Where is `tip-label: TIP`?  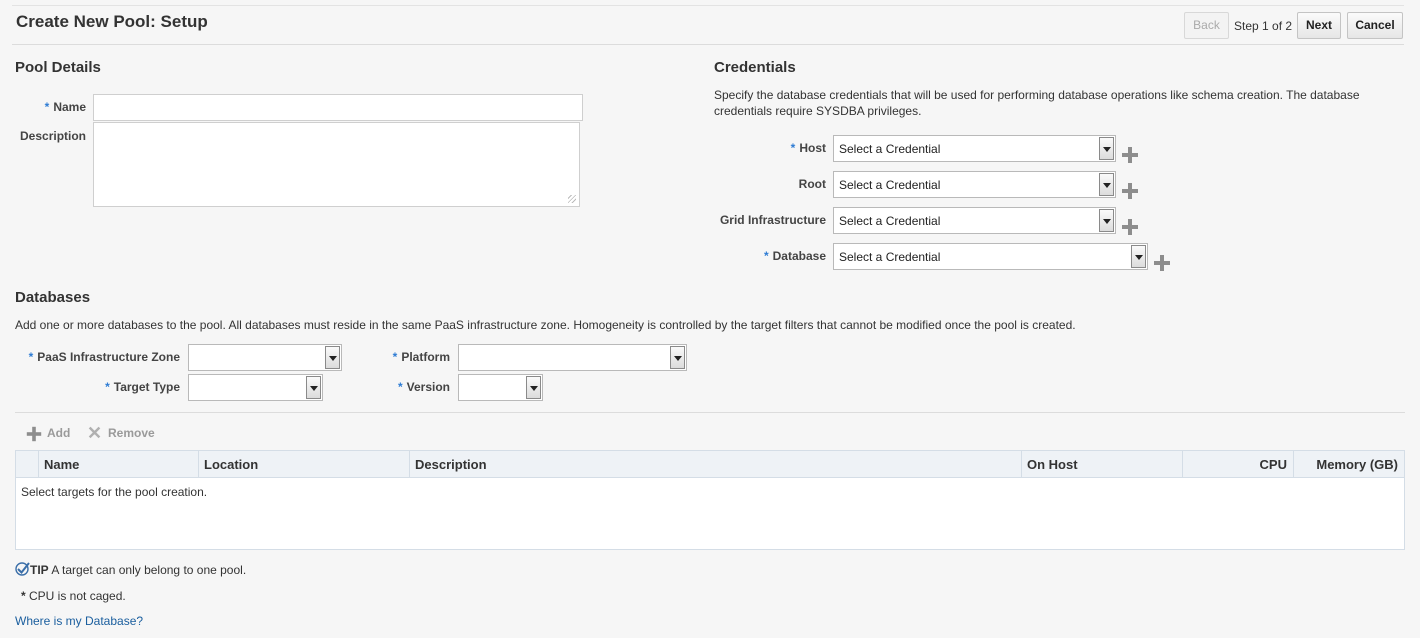
tip-label: TIP is located at coordinates (39, 570).